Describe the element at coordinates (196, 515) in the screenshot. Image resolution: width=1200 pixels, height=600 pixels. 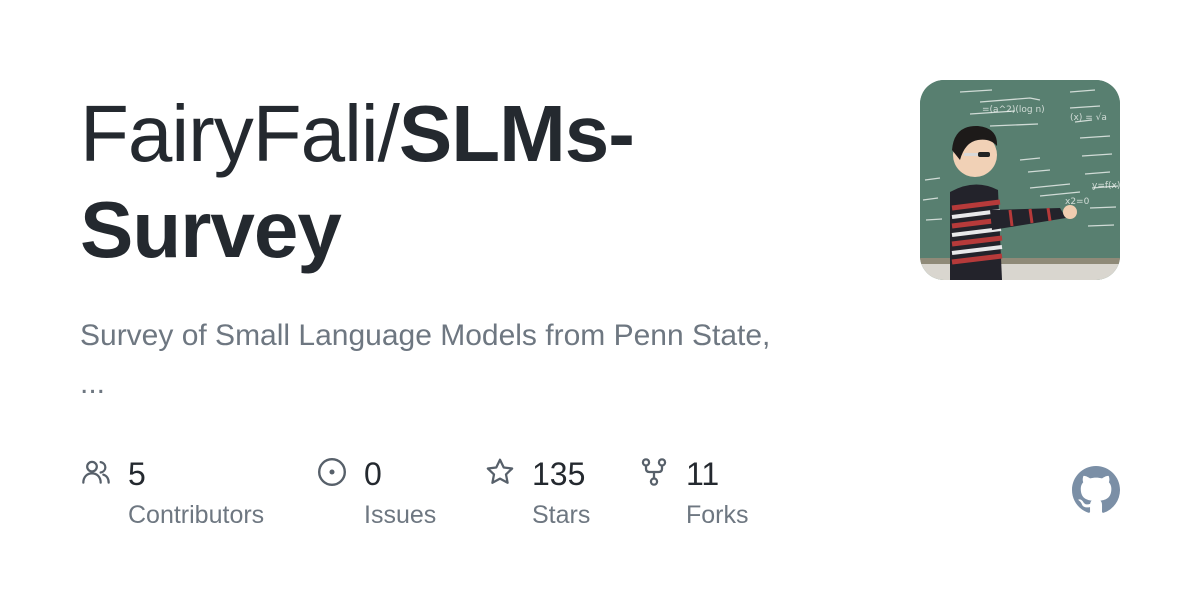
I see `contributors-label: Contributors` at that location.